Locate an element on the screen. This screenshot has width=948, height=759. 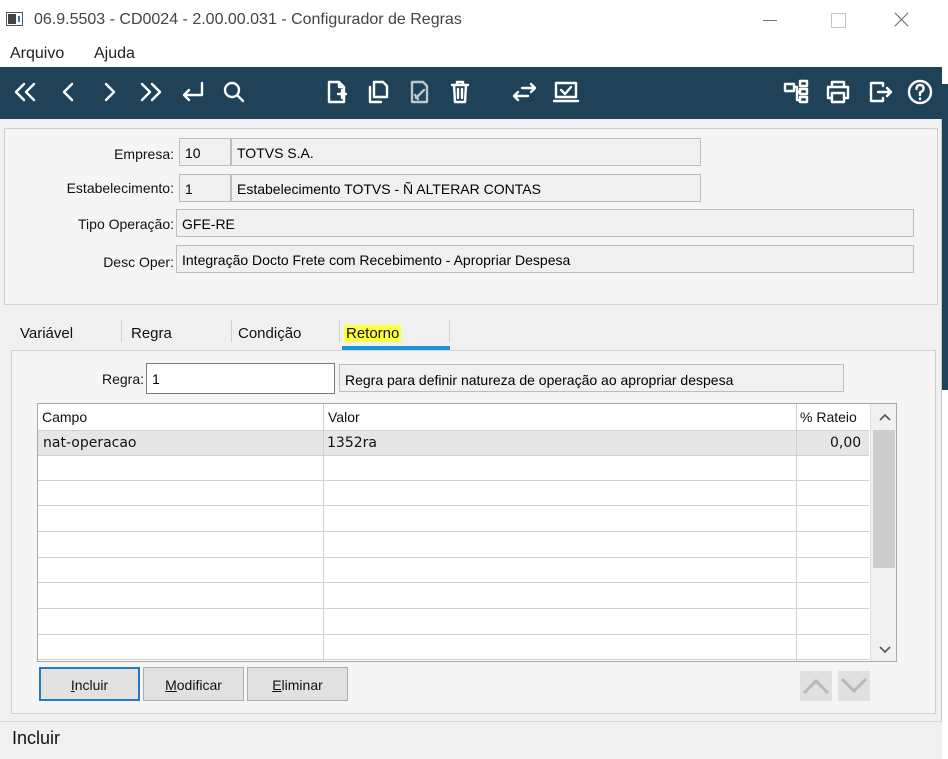
tipo-operacao-label: Tipo Operação: is located at coordinates (126, 224).